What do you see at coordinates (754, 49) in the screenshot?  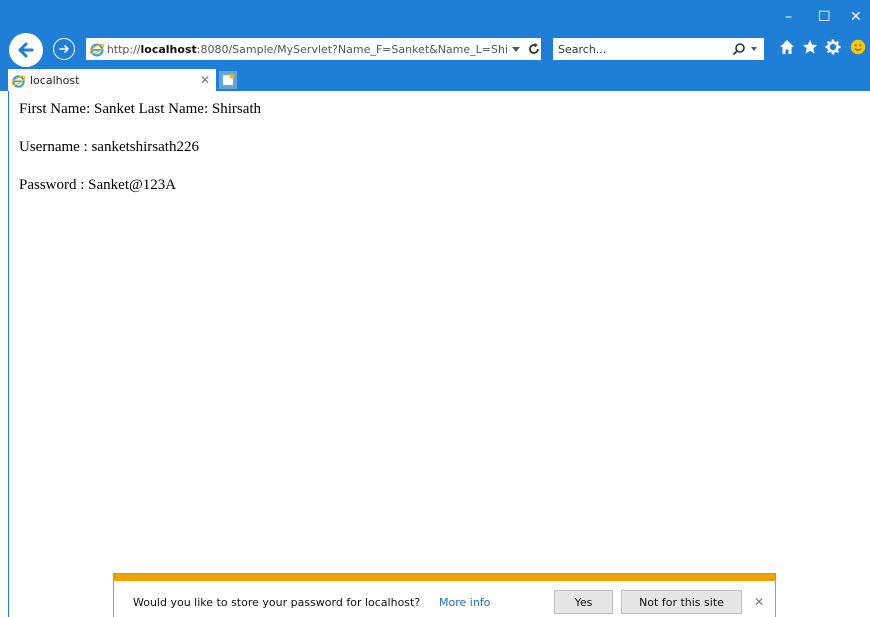 I see `search-dropdown-icon` at bounding box center [754, 49].